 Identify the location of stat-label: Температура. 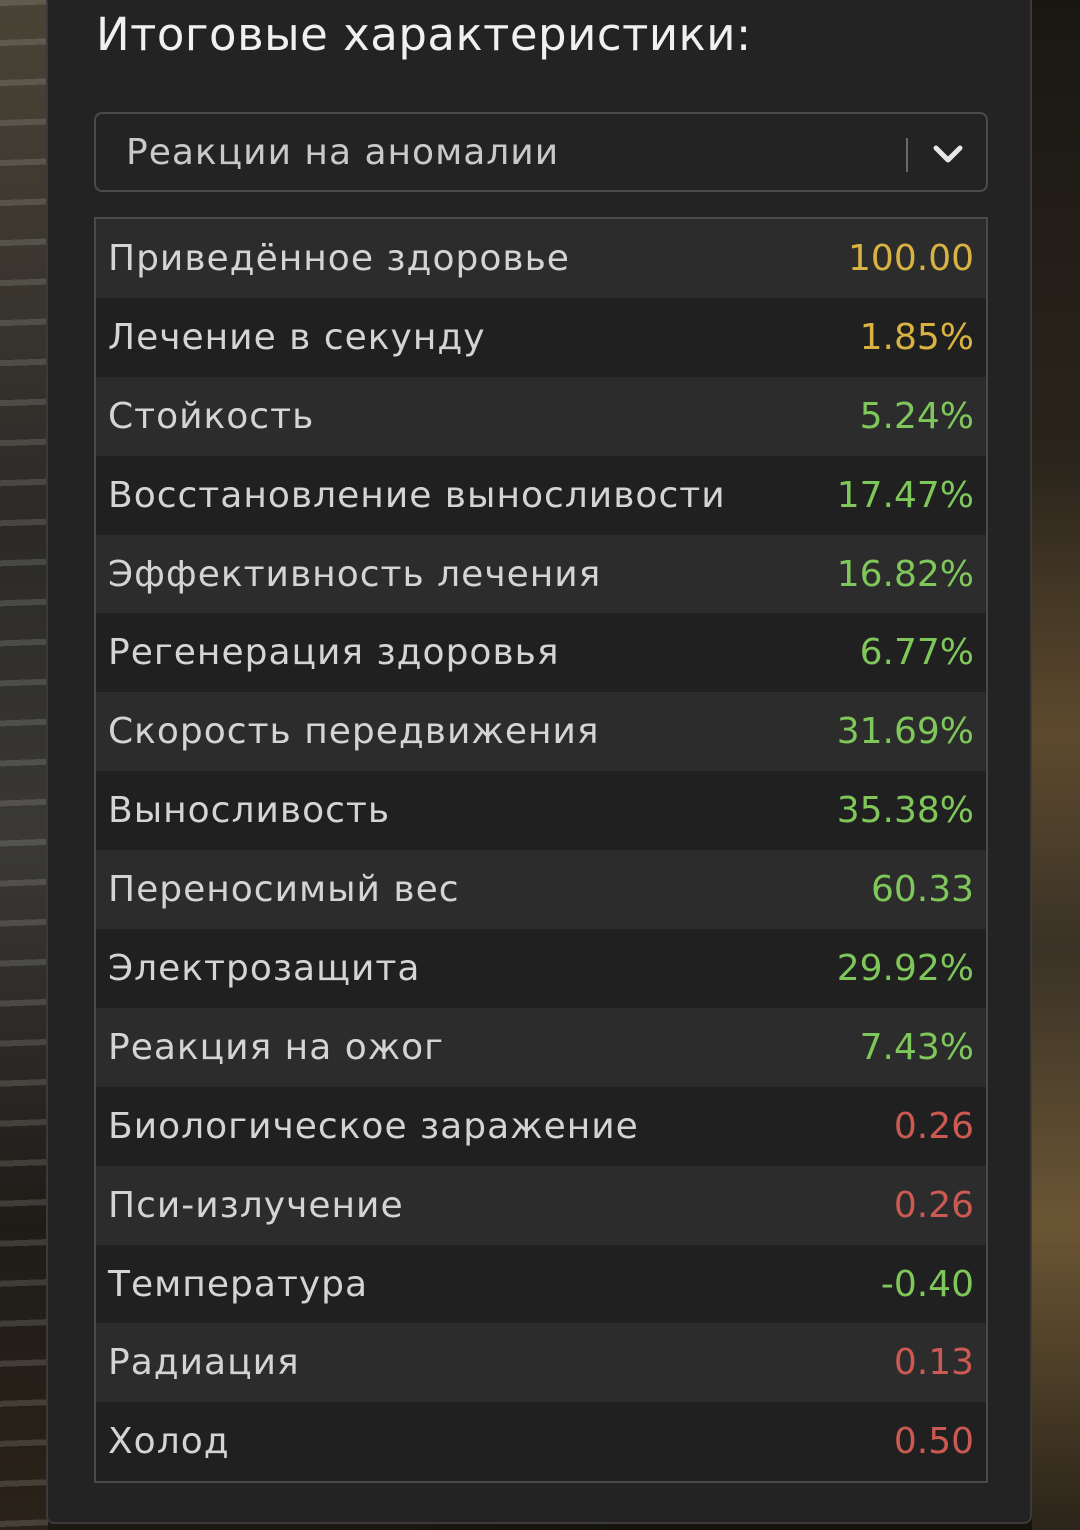
(238, 1284).